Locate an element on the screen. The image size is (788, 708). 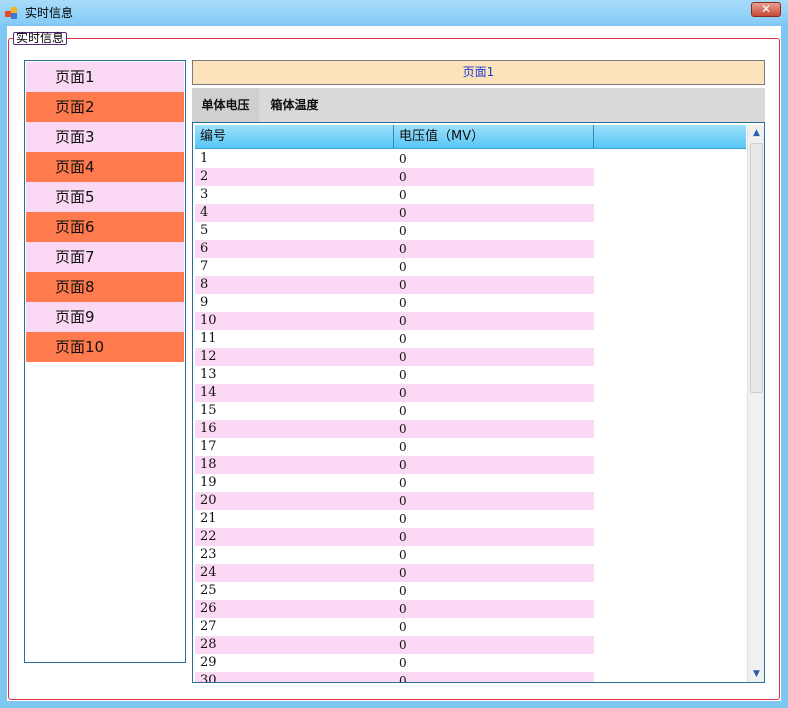
page-header: 页面1 is located at coordinates (478, 72).